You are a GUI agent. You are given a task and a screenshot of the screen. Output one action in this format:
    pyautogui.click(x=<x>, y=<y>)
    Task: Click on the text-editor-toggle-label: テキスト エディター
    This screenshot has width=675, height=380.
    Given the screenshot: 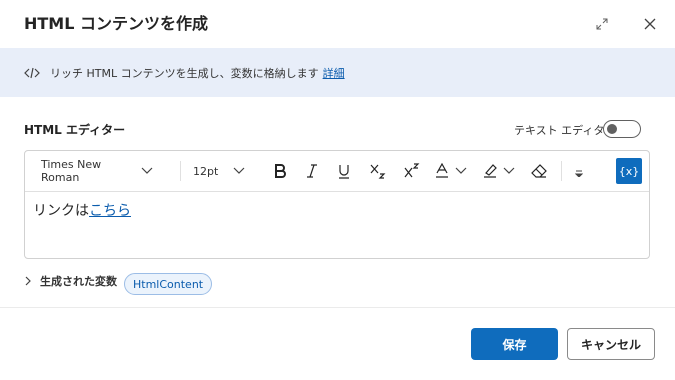 What is the action you would take?
    pyautogui.click(x=565, y=130)
    